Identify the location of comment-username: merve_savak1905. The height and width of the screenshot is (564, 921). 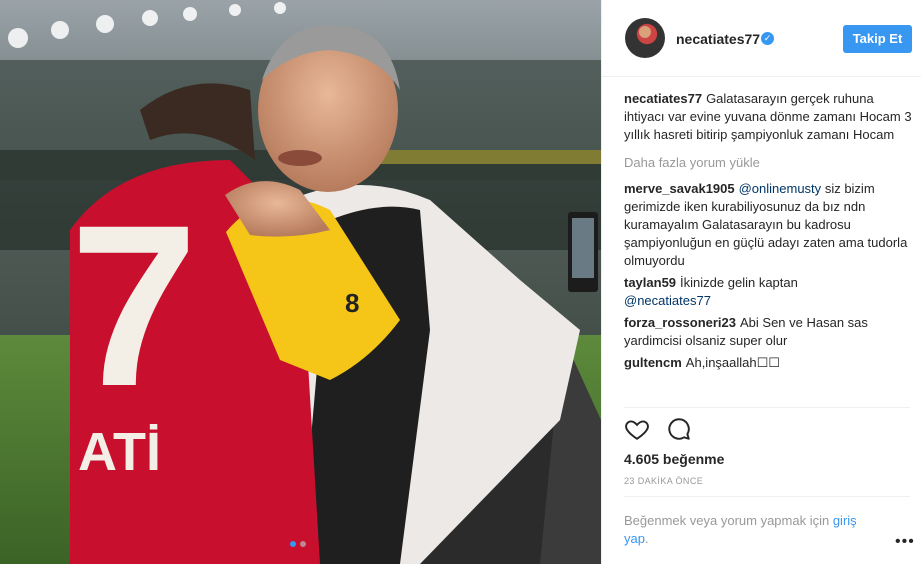
(679, 188).